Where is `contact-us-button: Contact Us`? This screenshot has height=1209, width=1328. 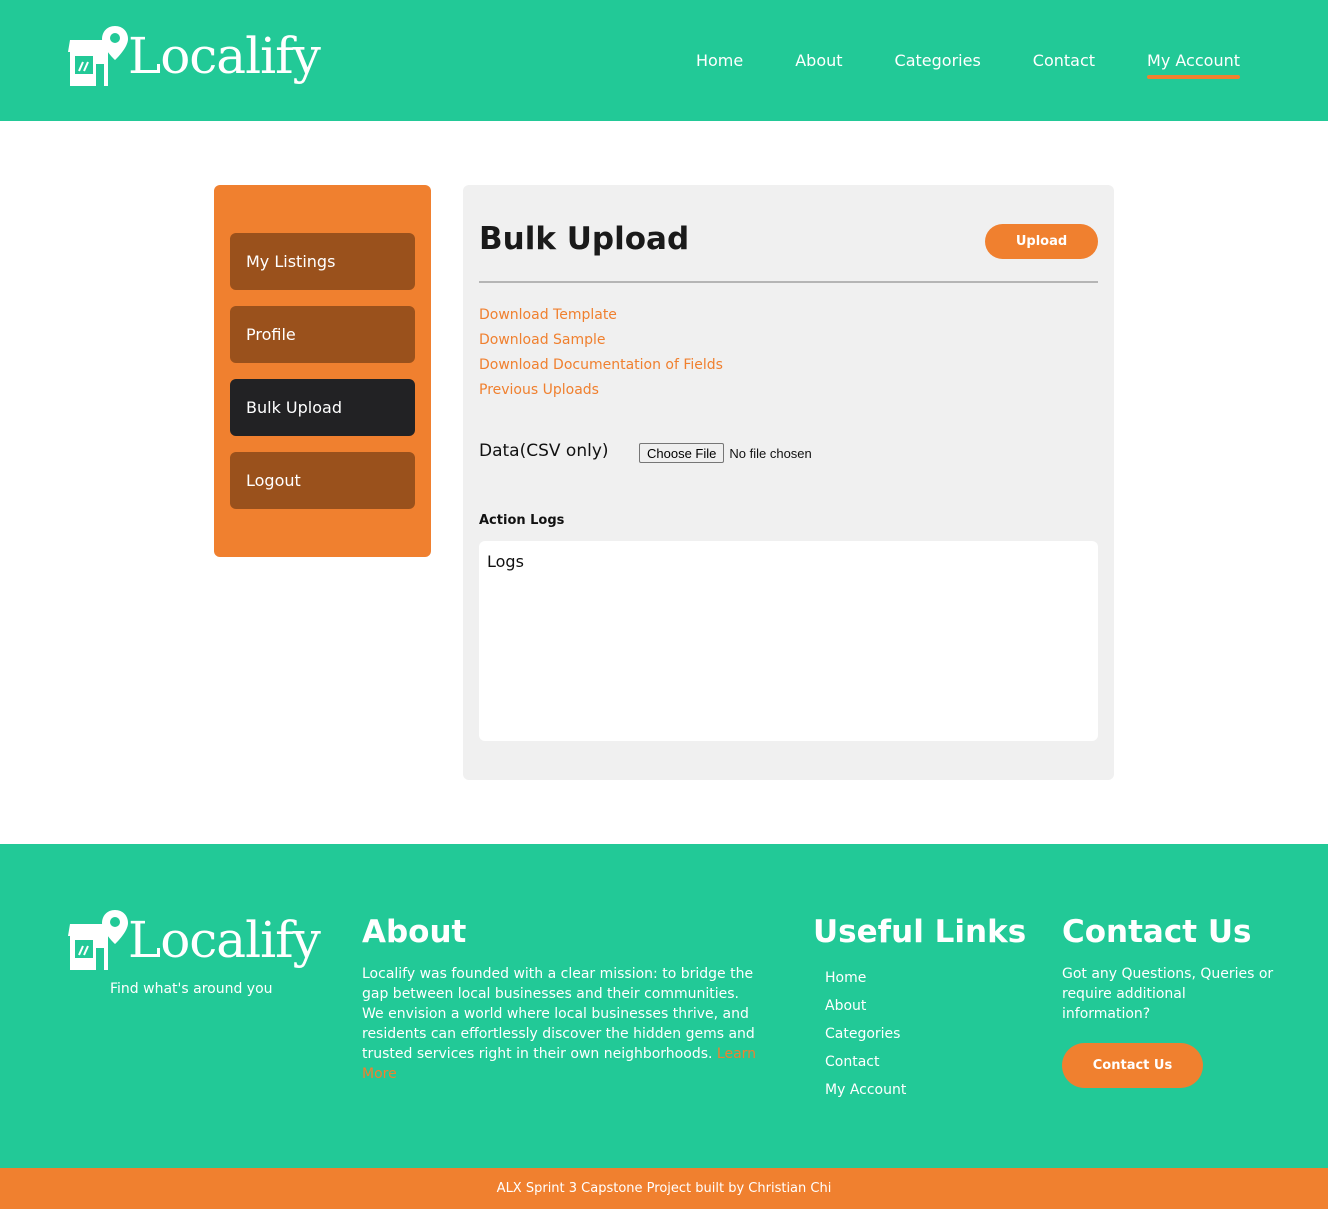 contact-us-button: Contact Us is located at coordinates (1132, 1065).